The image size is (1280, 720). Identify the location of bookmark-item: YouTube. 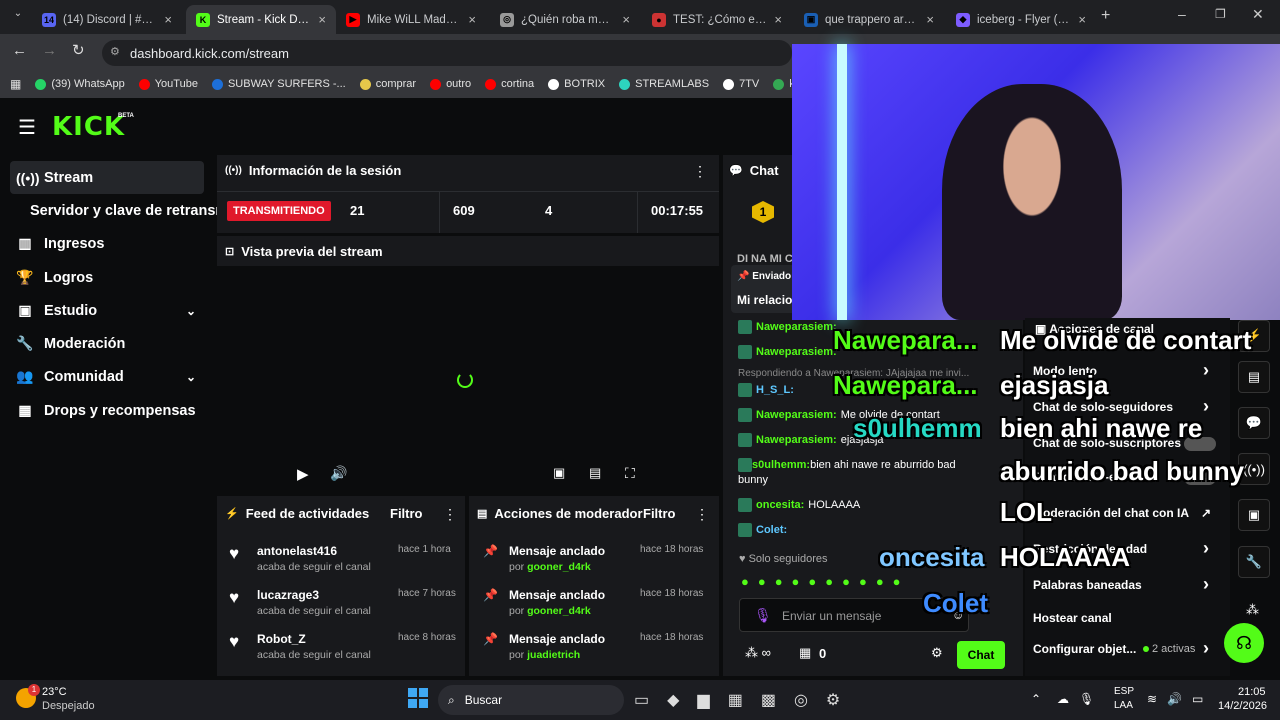
(168, 84).